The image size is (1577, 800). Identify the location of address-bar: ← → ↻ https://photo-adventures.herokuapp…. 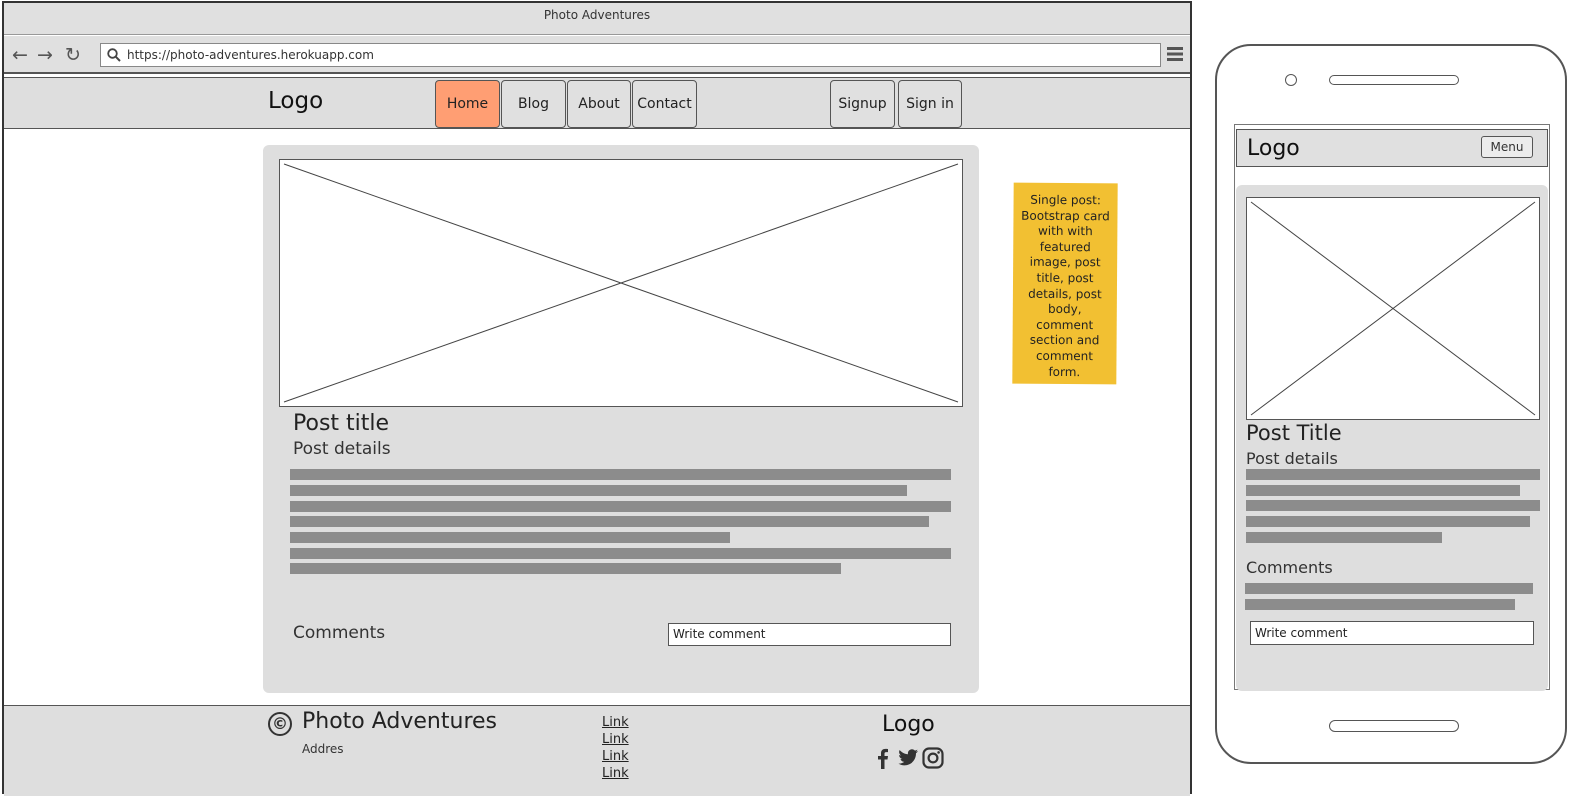
(597, 55).